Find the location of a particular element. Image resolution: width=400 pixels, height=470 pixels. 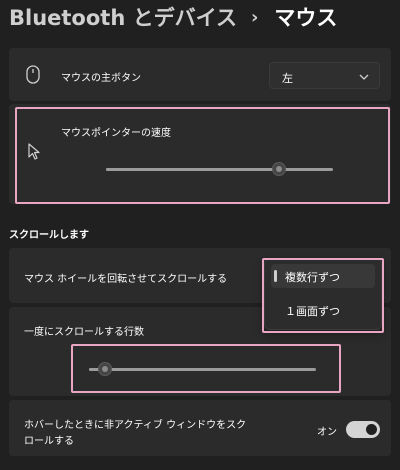

wheel-scroll-label: マウス ホイールを回転させてスクロールする is located at coordinates (126, 279).